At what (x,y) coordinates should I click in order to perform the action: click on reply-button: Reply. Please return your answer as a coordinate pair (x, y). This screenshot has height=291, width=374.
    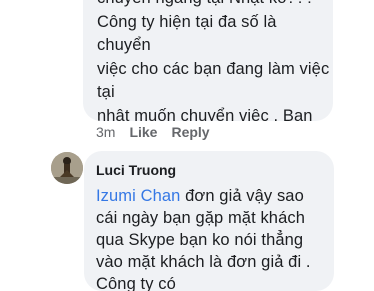
    Looking at the image, I should click on (190, 132).